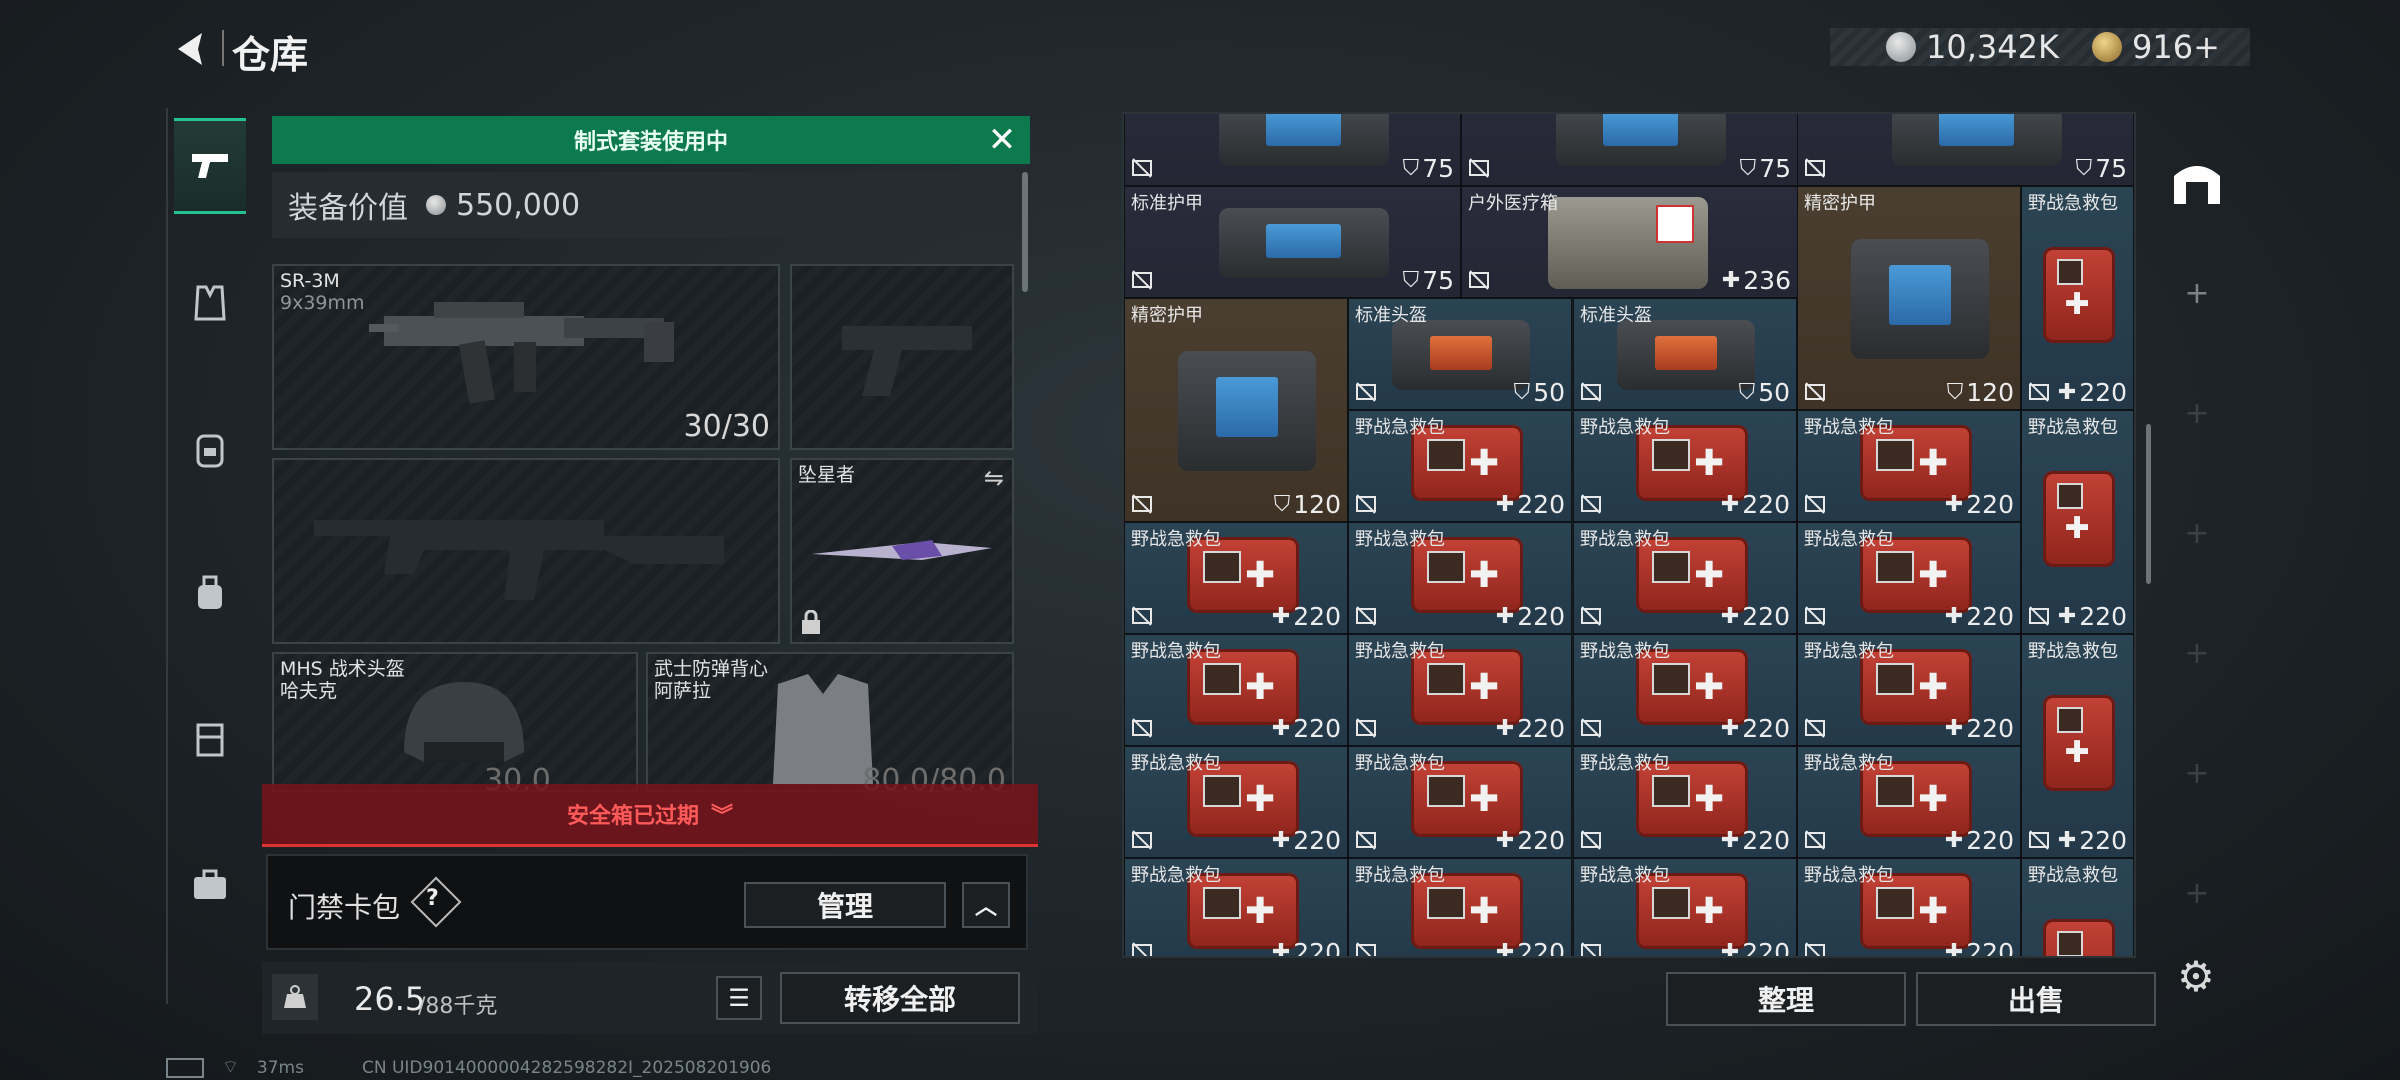  Describe the element at coordinates (526, 357) in the screenshot. I see `primary-weapon-slot: SR-3M 9x39mm 30/30` at that location.